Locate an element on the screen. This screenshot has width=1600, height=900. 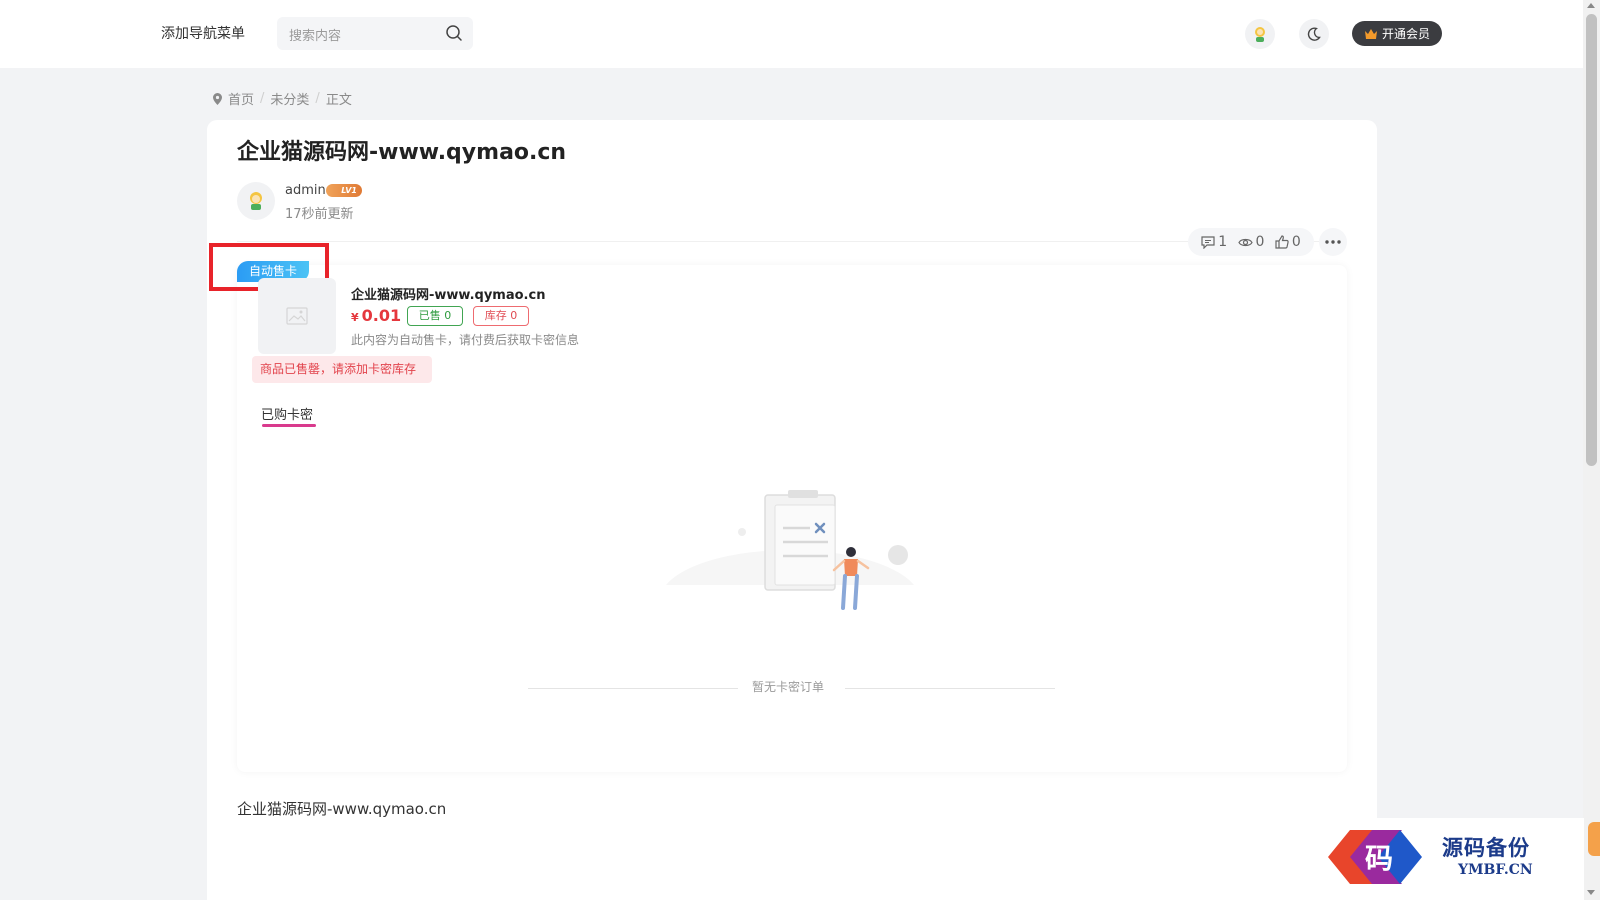
comment-icon is located at coordinates (1208, 242).